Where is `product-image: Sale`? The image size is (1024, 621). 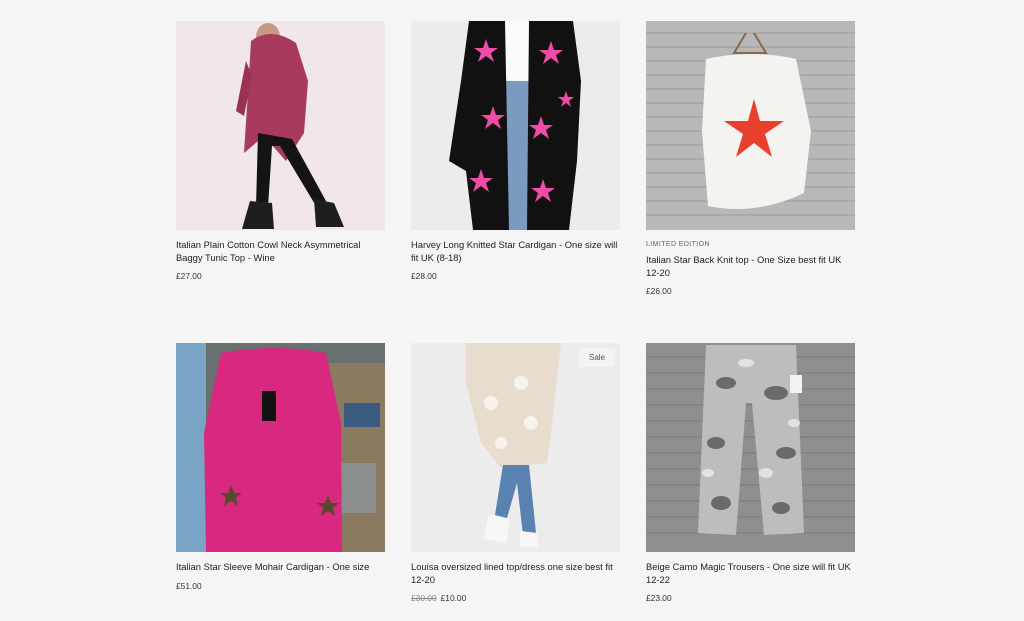
product-image: Sale is located at coordinates (515, 447).